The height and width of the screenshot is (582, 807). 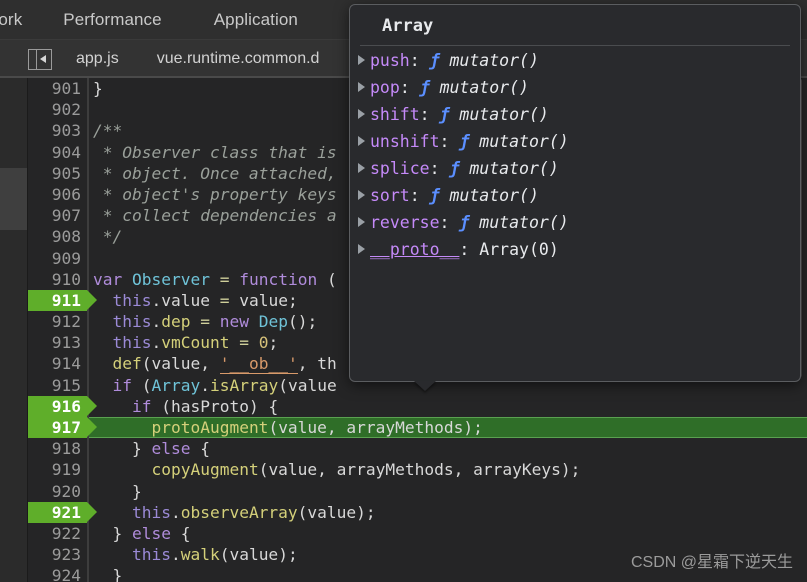 What do you see at coordinates (417, 512) in the screenshot?
I see `code-line: 921 this.observeArray(value);` at bounding box center [417, 512].